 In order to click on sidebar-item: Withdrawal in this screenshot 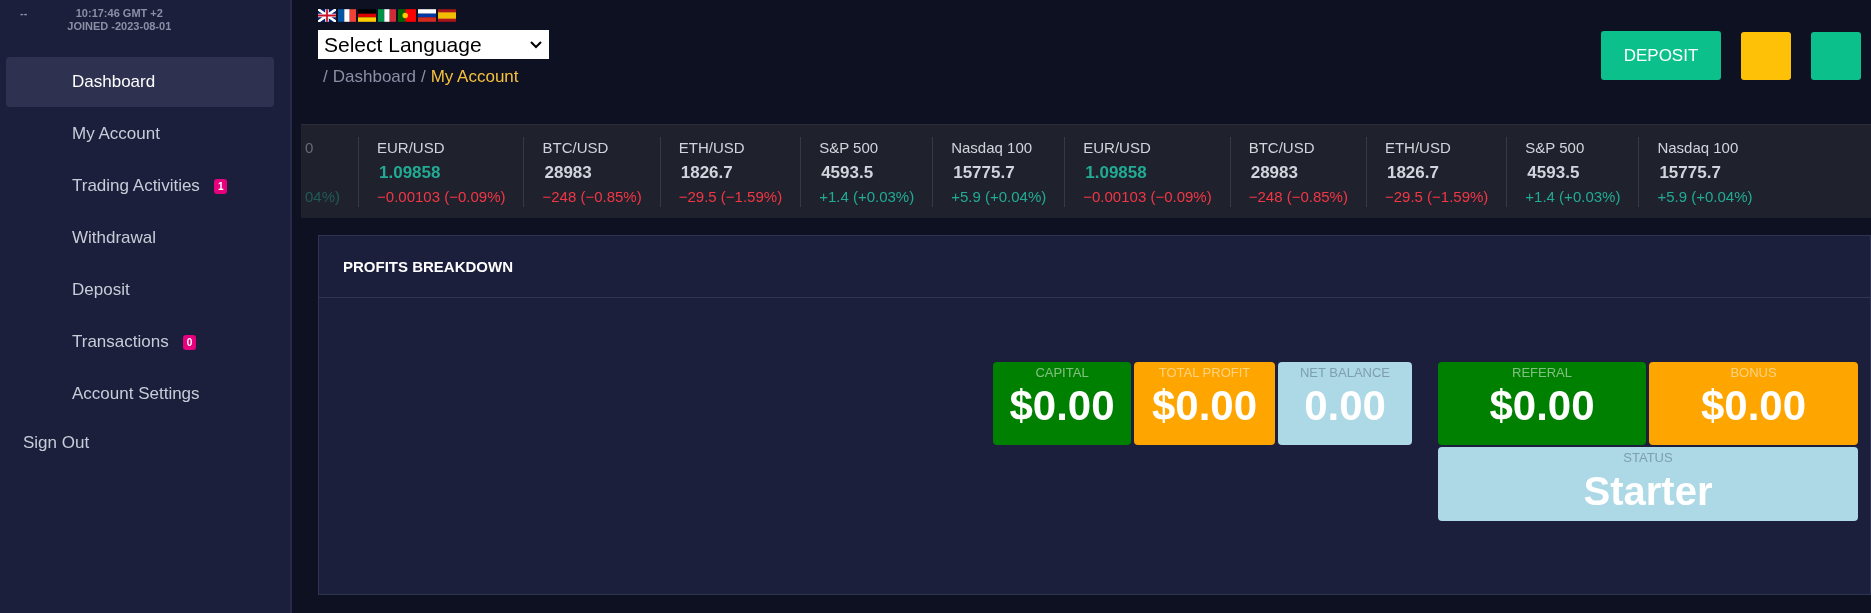, I will do `click(140, 238)`.